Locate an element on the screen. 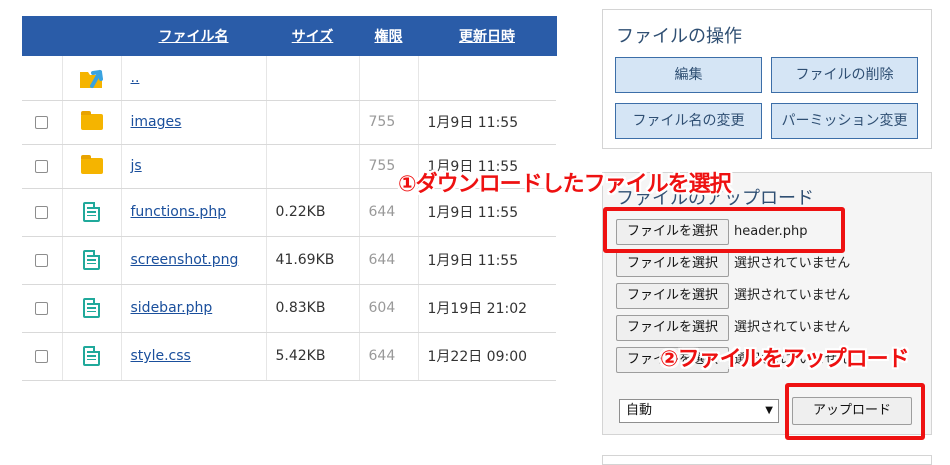  operations-title: ファイルの操作 is located at coordinates (679, 36).